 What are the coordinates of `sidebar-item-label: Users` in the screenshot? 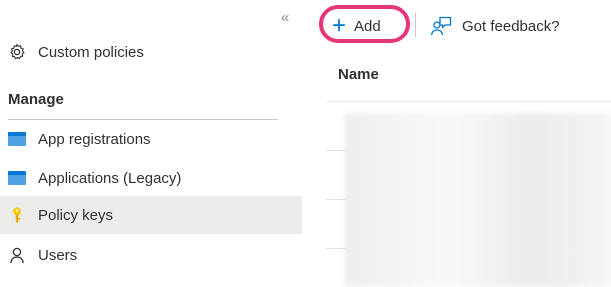 It's located at (58, 255).